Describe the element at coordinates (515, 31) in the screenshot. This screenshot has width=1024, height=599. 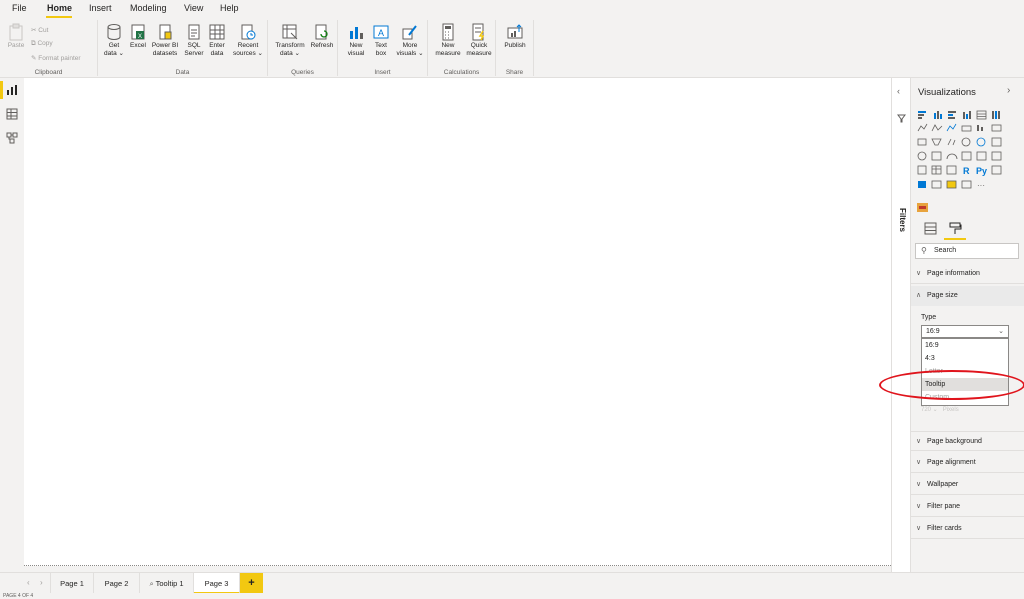
I see `publish-icon` at that location.